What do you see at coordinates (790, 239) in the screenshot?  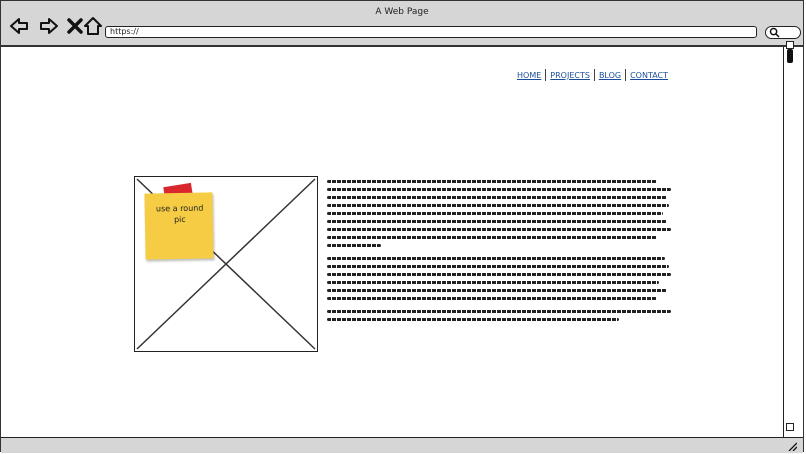 I see `vertical-scrollbar` at bounding box center [790, 239].